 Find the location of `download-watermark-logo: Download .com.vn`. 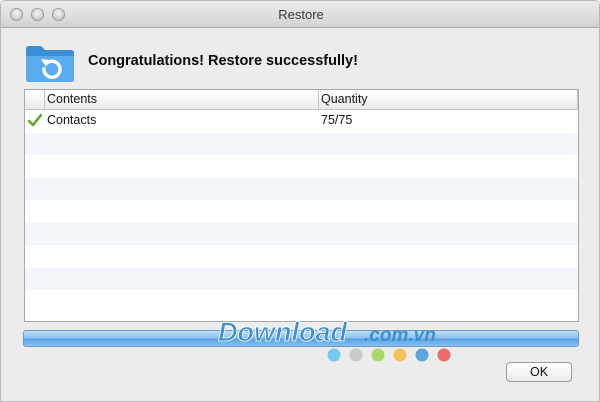

download-watermark-logo: Download .com.vn is located at coordinates (327, 332).